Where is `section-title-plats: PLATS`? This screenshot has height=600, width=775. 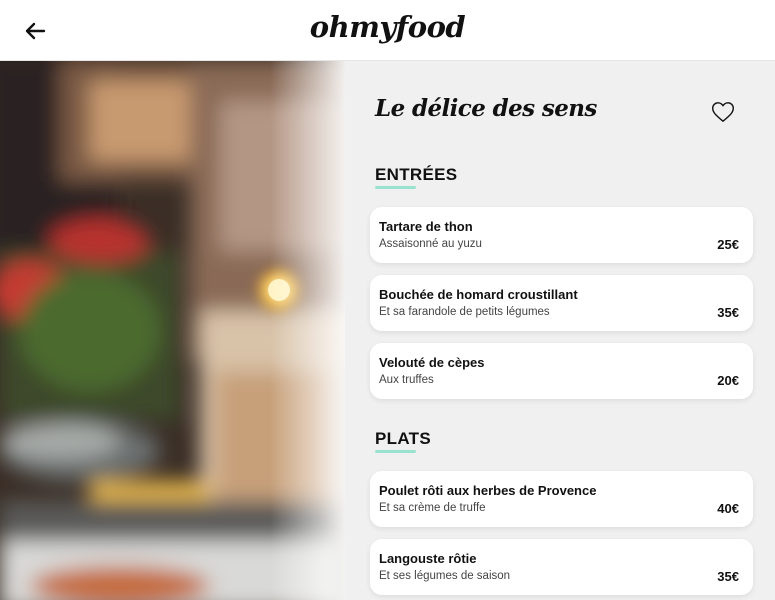 section-title-plats: PLATS is located at coordinates (403, 438).